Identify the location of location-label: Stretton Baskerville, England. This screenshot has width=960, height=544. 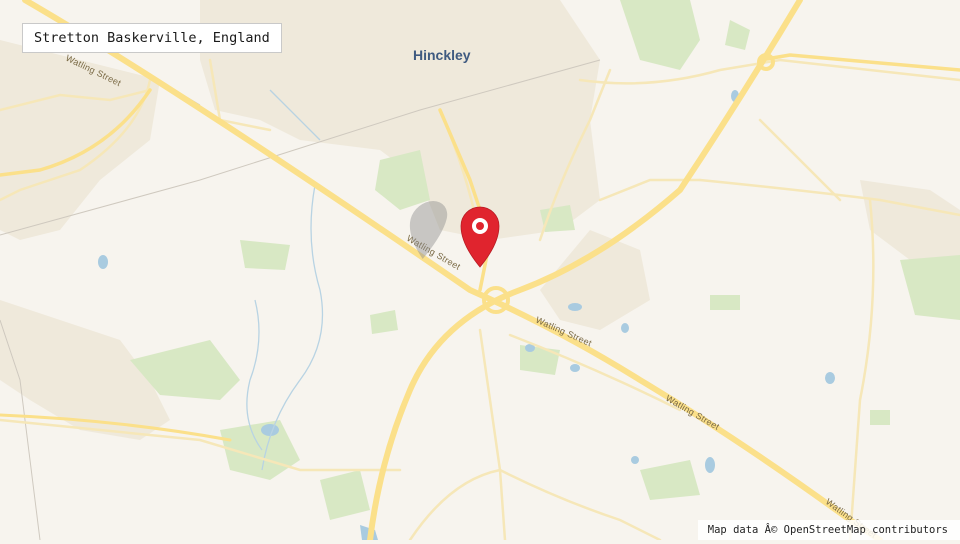
(152, 38).